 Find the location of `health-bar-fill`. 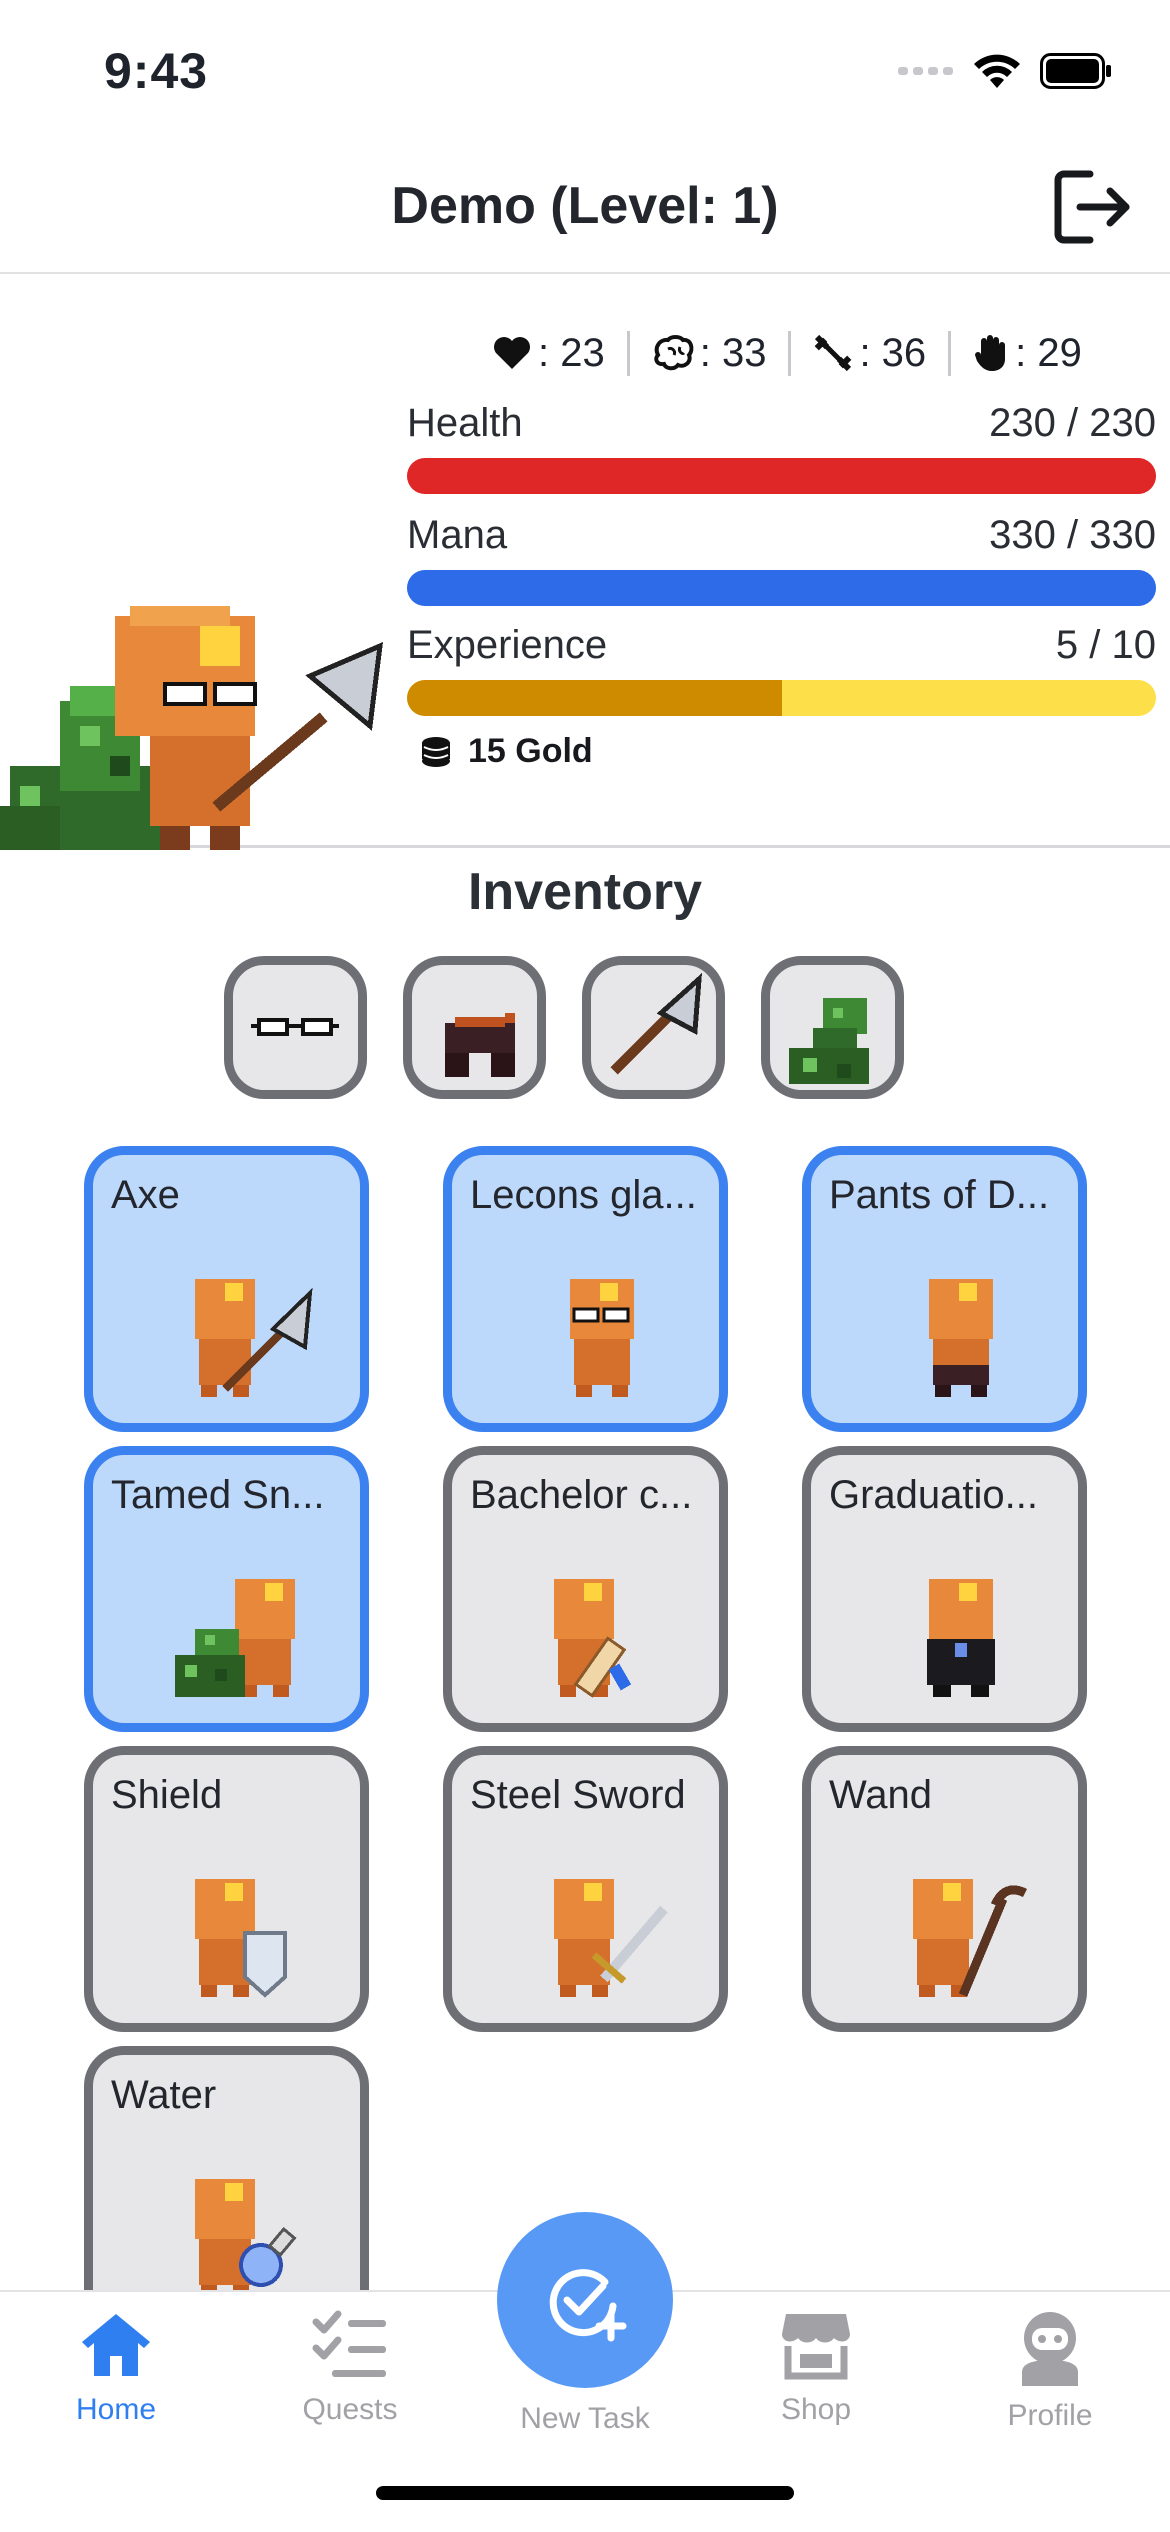

health-bar-fill is located at coordinates (781, 476).